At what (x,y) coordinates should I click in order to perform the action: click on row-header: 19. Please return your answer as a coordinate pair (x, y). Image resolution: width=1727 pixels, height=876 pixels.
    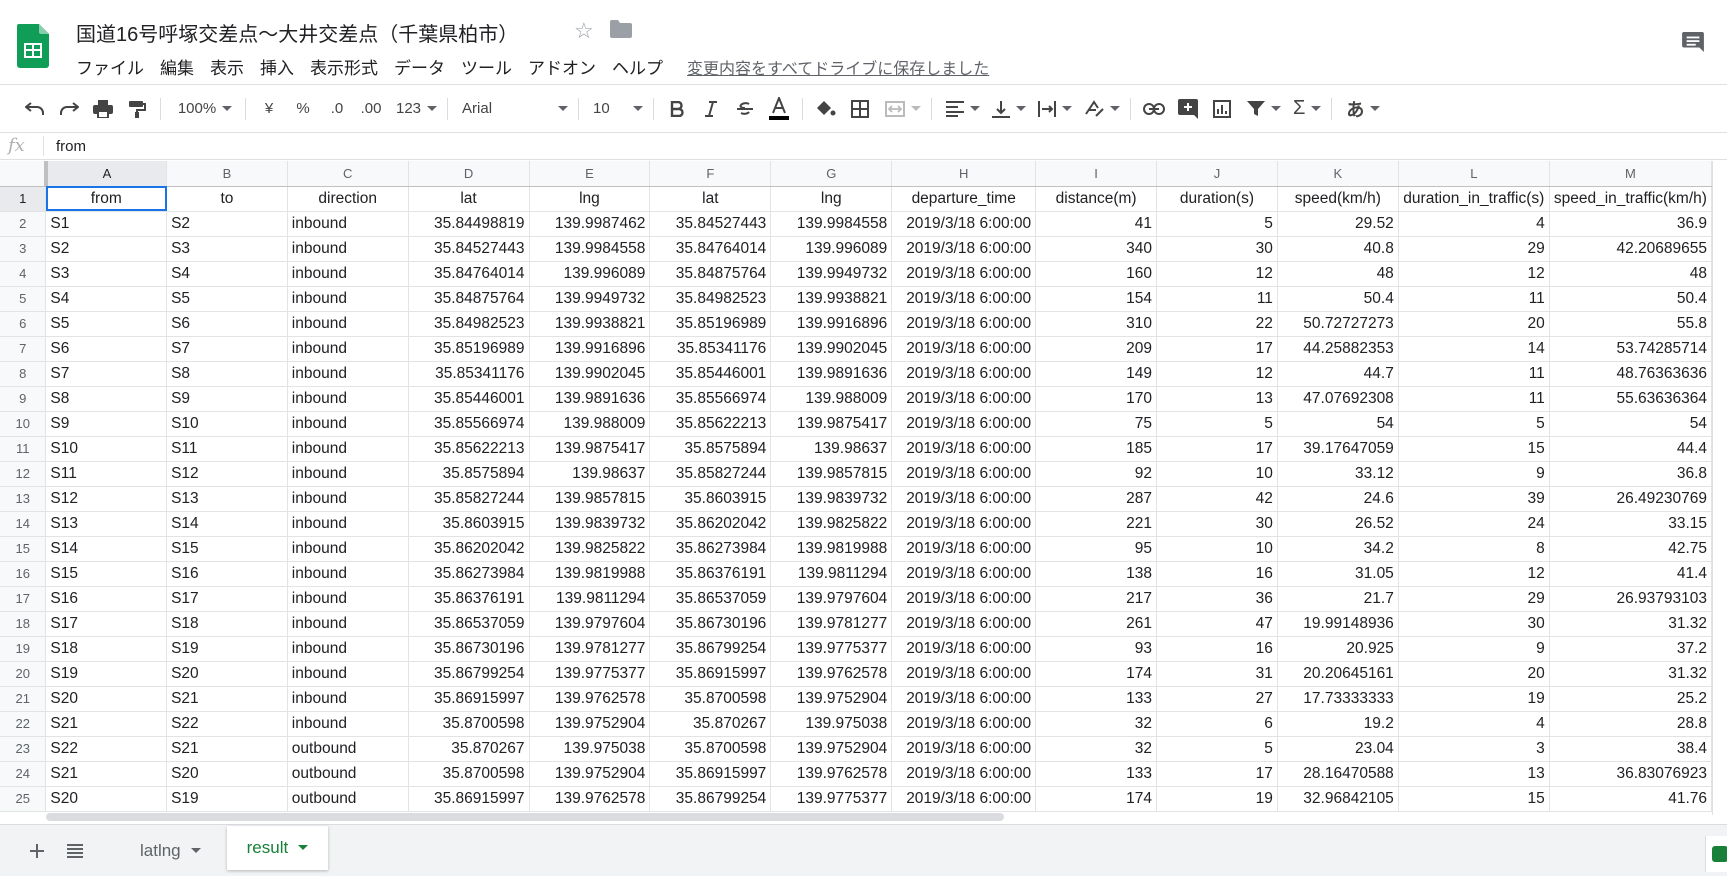
    Looking at the image, I should click on (23, 649).